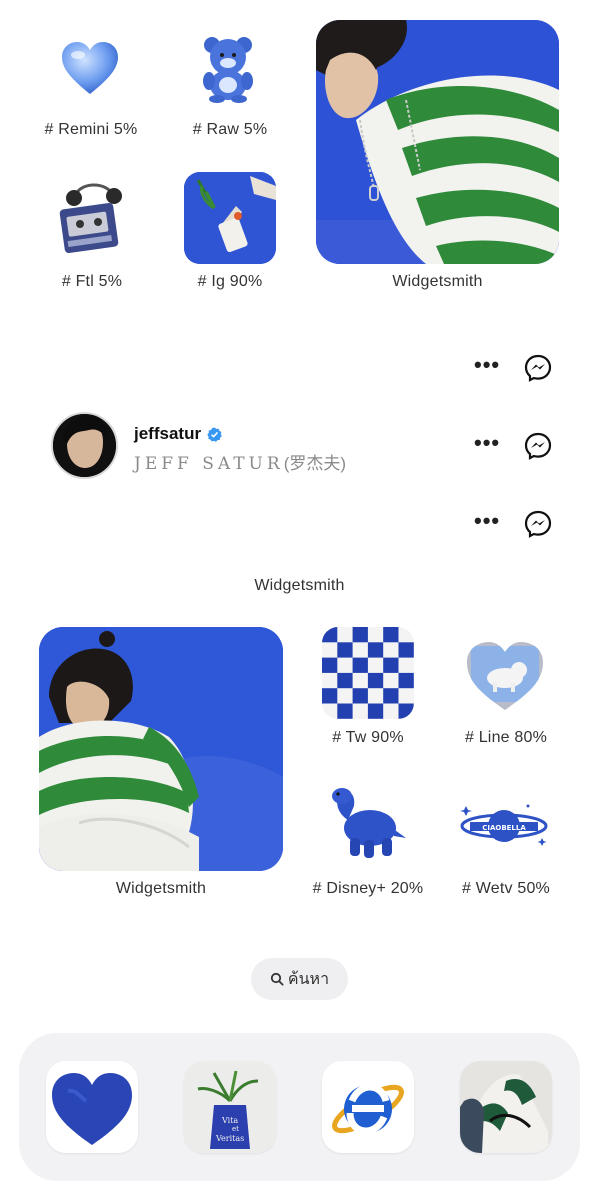 The width and height of the screenshot is (599, 1200). I want to click on vita-et-veritas-vase-icon: Vita et Veritas, so click(230, 1107).